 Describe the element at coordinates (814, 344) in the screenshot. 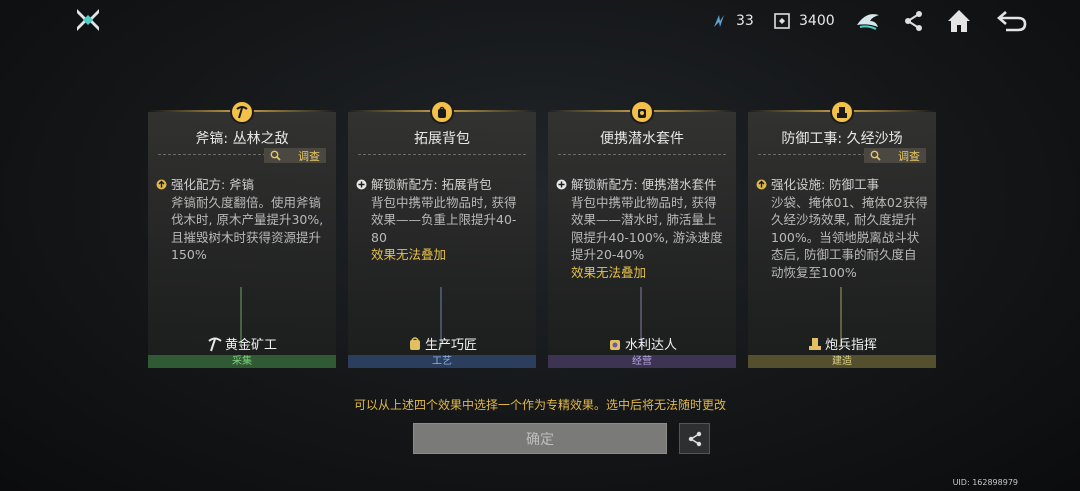

I see `artillery-role-icon` at that location.